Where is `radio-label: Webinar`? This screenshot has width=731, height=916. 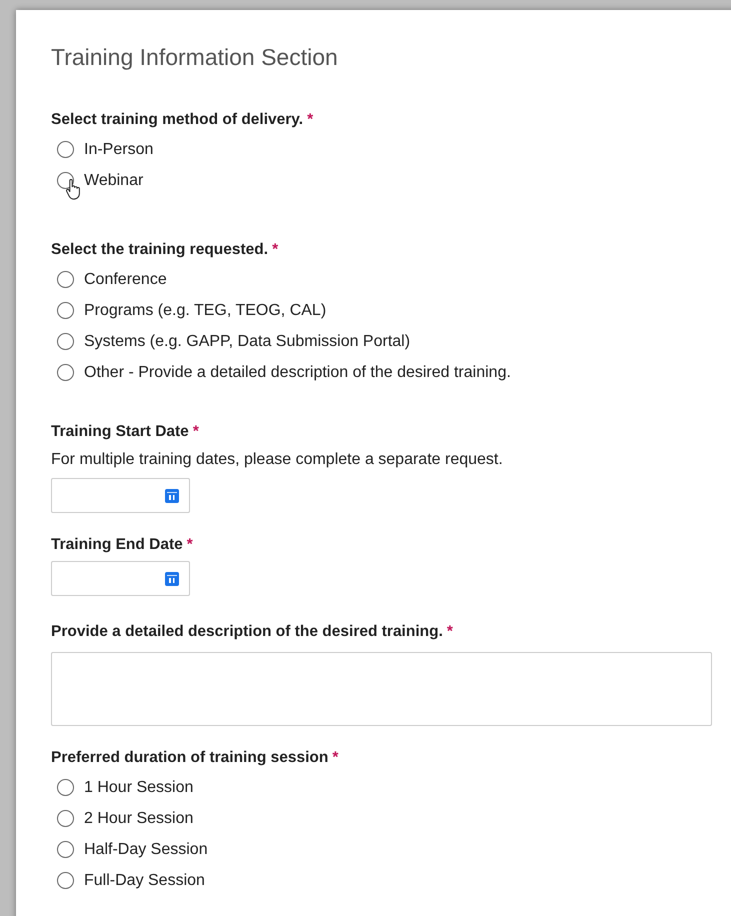
radio-label: Webinar is located at coordinates (114, 180).